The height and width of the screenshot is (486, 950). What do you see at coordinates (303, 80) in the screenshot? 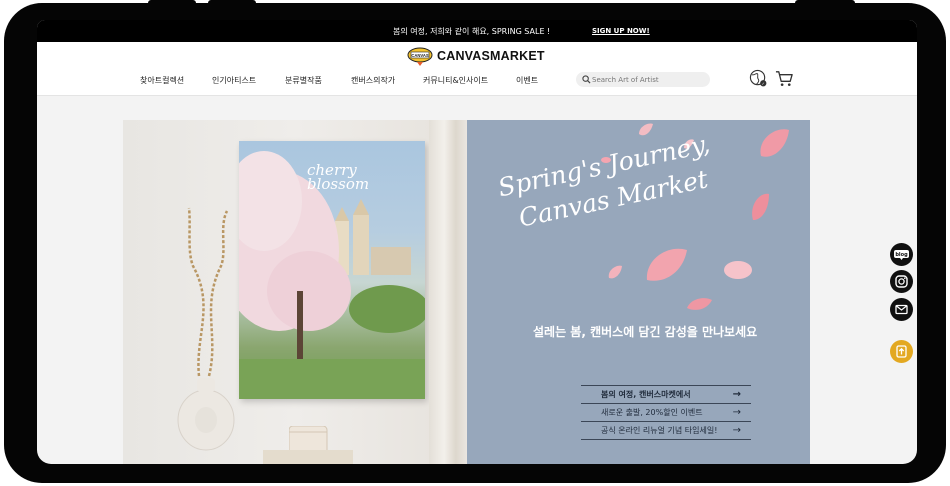
I see `nav-item-categories: 분류별작품` at bounding box center [303, 80].